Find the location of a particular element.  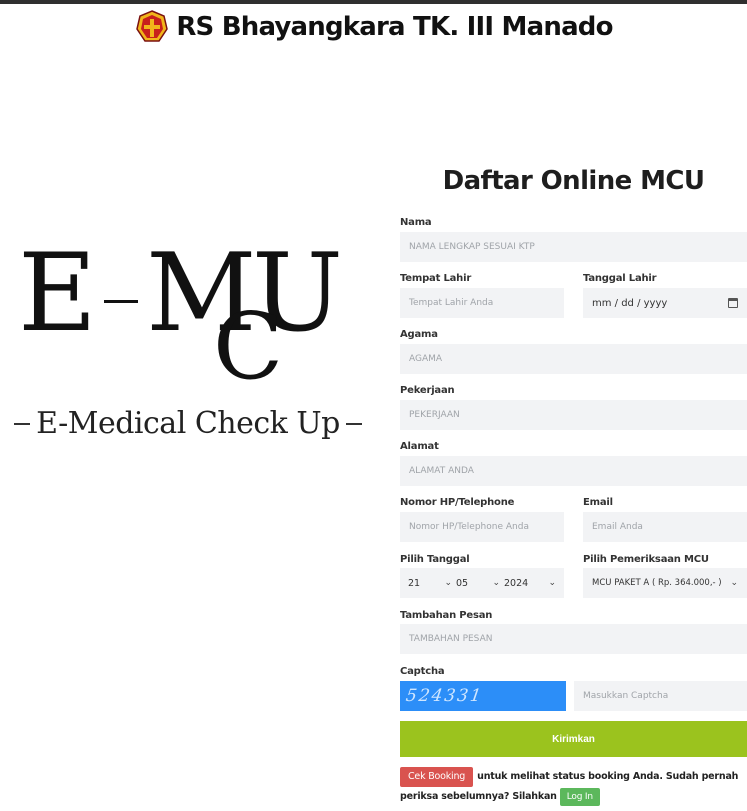

pekerjaan-placeholder: PEKERJAAN is located at coordinates (434, 415).